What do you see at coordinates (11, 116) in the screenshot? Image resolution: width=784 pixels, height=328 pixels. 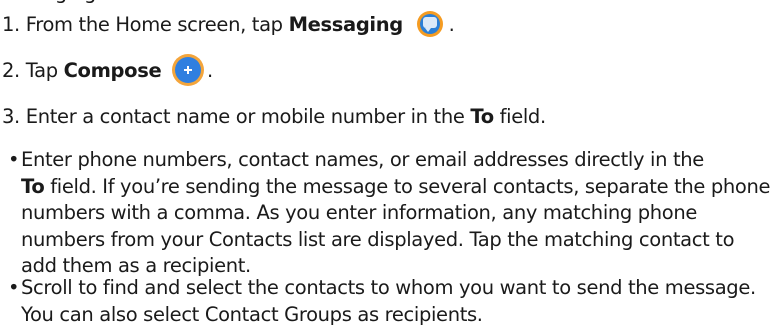 I see `step-3-number: 3.` at bounding box center [11, 116].